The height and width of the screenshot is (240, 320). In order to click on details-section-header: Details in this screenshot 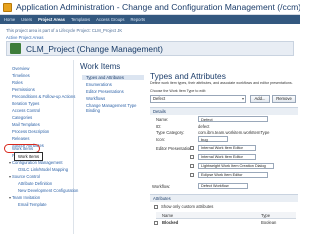, I will do `click(224, 111)`.